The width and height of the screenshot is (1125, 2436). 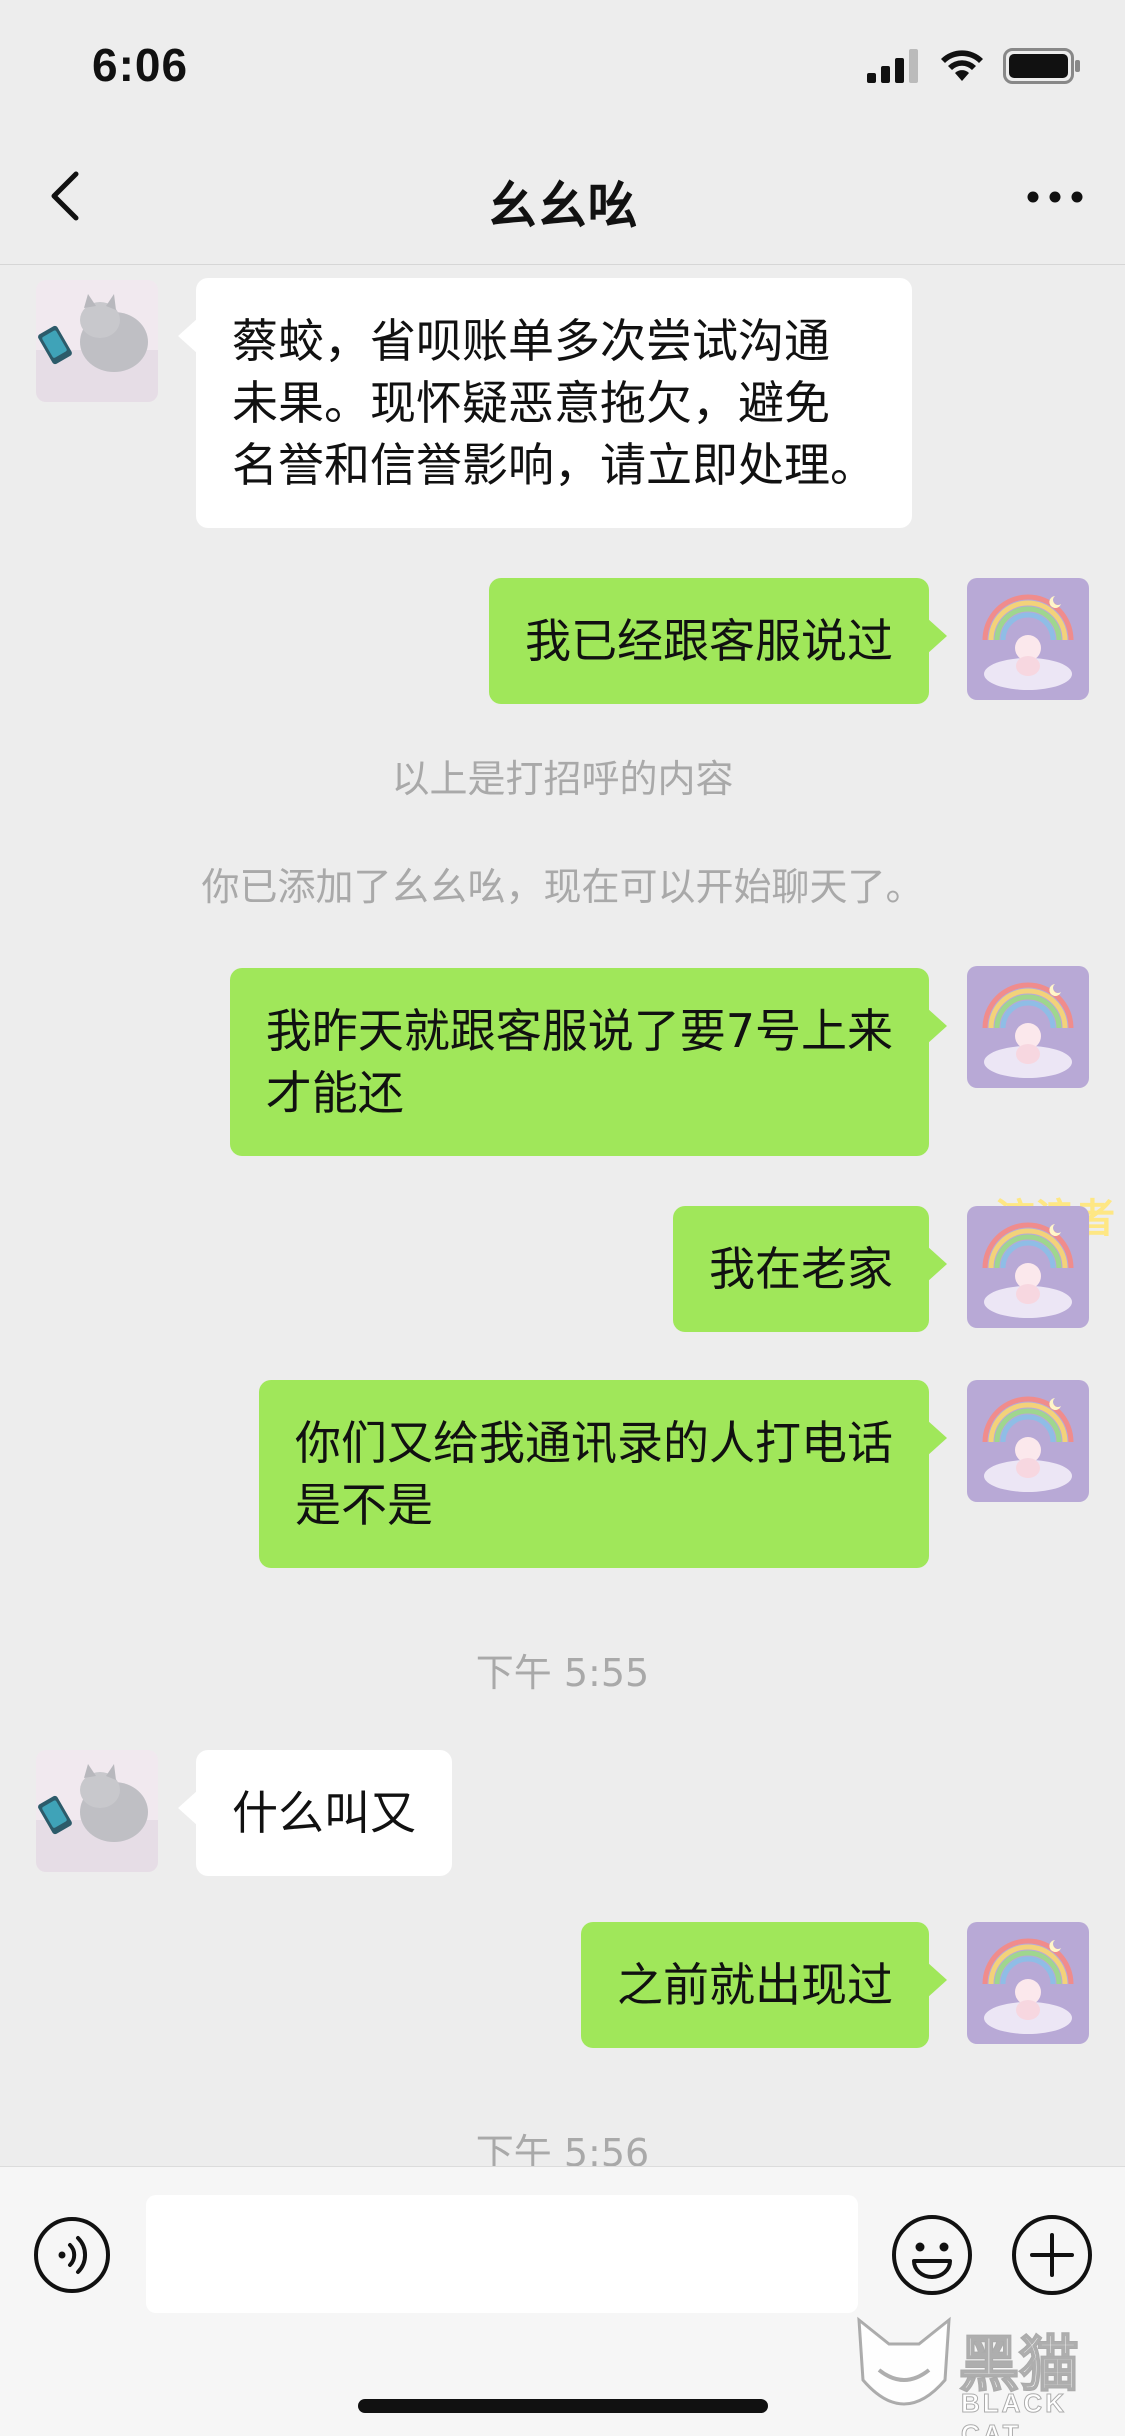 What do you see at coordinates (563, 2406) in the screenshot?
I see `home-indicator` at bounding box center [563, 2406].